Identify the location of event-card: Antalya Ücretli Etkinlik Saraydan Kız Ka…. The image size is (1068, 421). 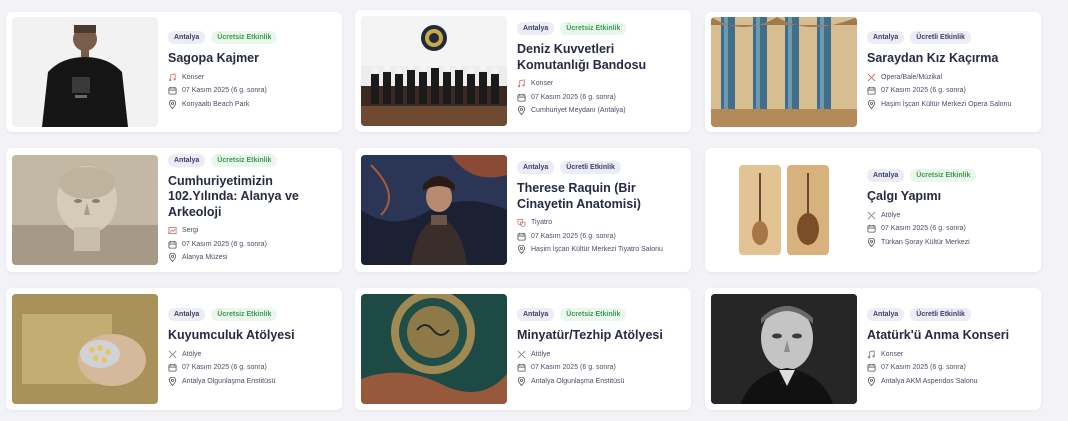
(873, 72).